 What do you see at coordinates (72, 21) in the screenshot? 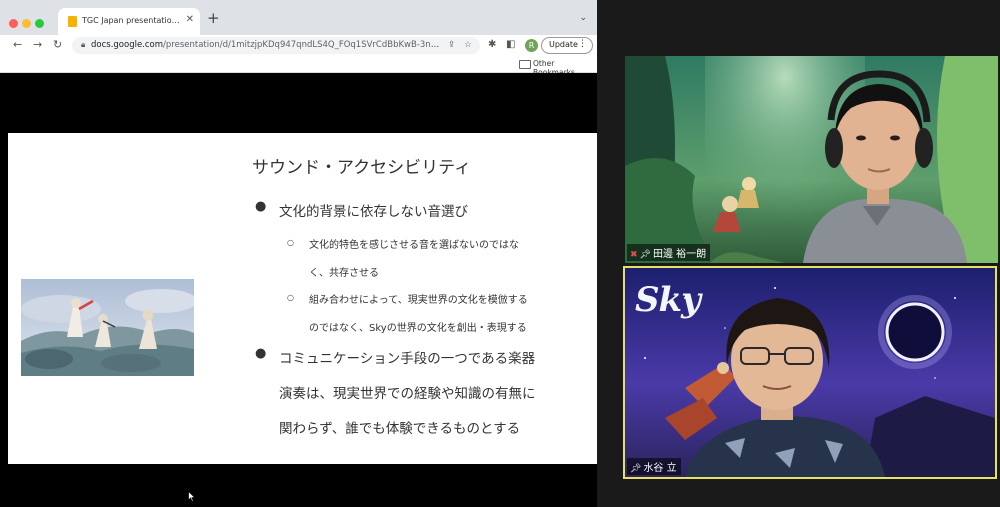
I see `slides-favicon-icon` at bounding box center [72, 21].